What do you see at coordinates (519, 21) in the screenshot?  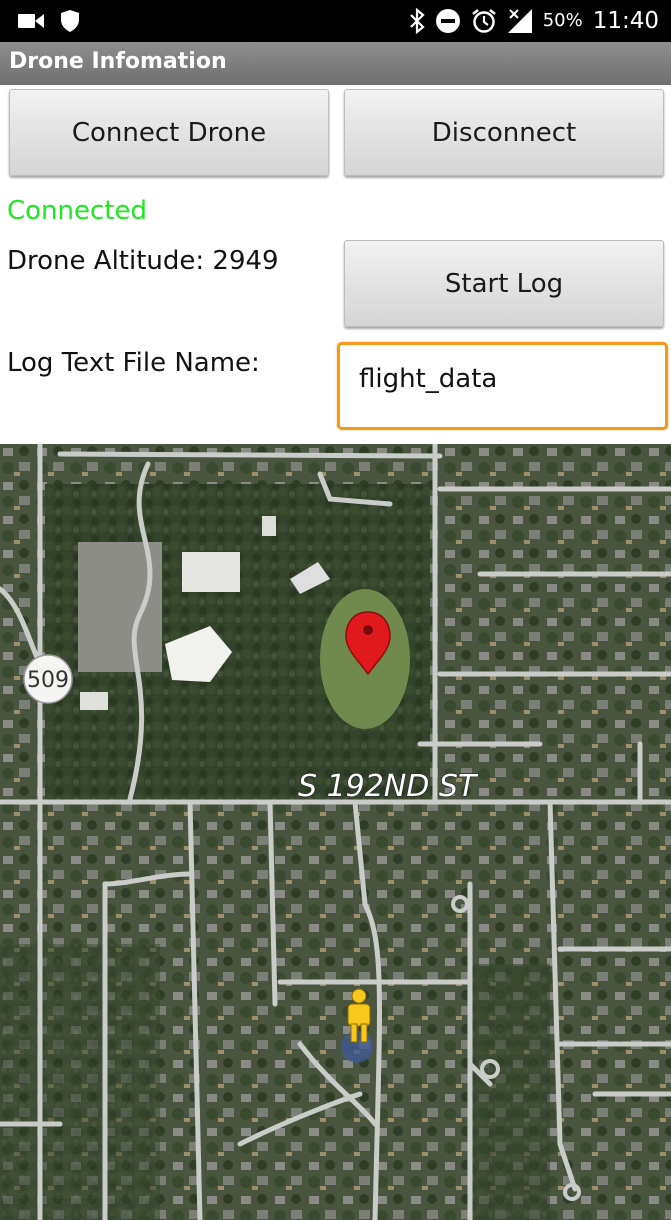 I see `signal-icon` at bounding box center [519, 21].